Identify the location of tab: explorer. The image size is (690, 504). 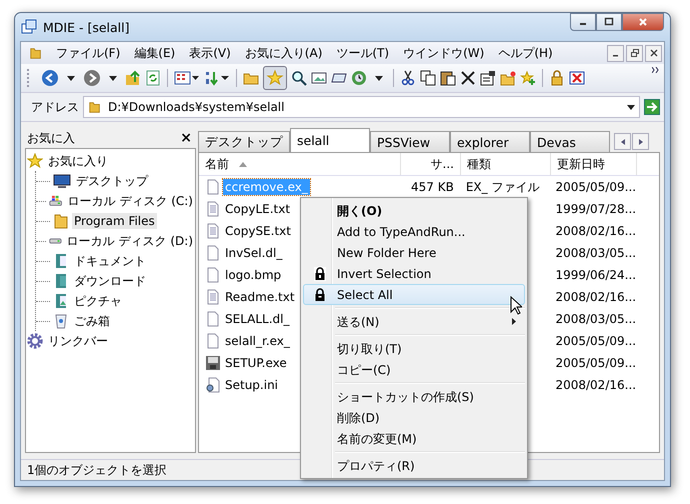
(490, 141).